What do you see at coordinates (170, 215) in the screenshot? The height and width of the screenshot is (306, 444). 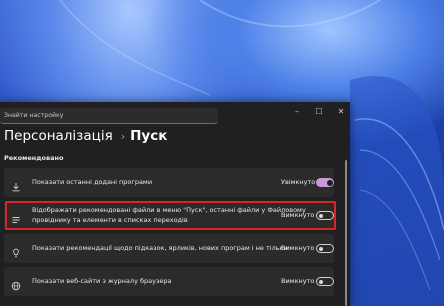 I see `highlight-frame` at bounding box center [170, 215].